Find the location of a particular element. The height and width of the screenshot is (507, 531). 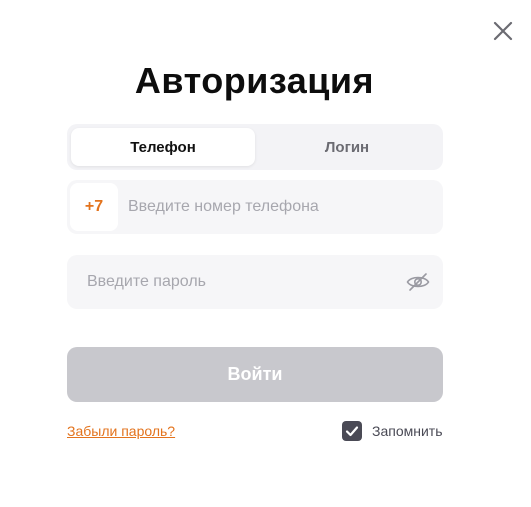

password-visibility-toggle is located at coordinates (418, 282).